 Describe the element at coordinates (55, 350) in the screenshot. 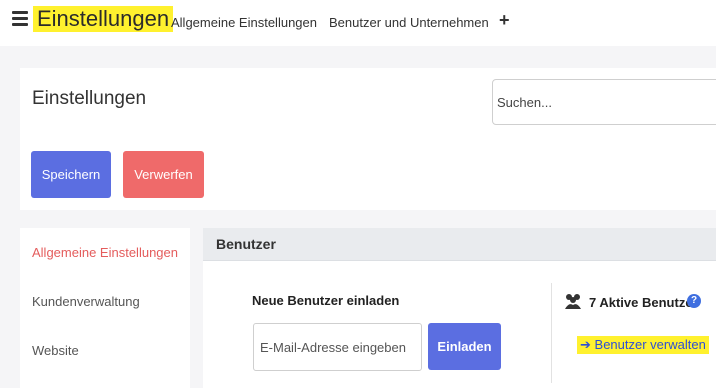

I see `sidebar-item-website: Website` at that location.